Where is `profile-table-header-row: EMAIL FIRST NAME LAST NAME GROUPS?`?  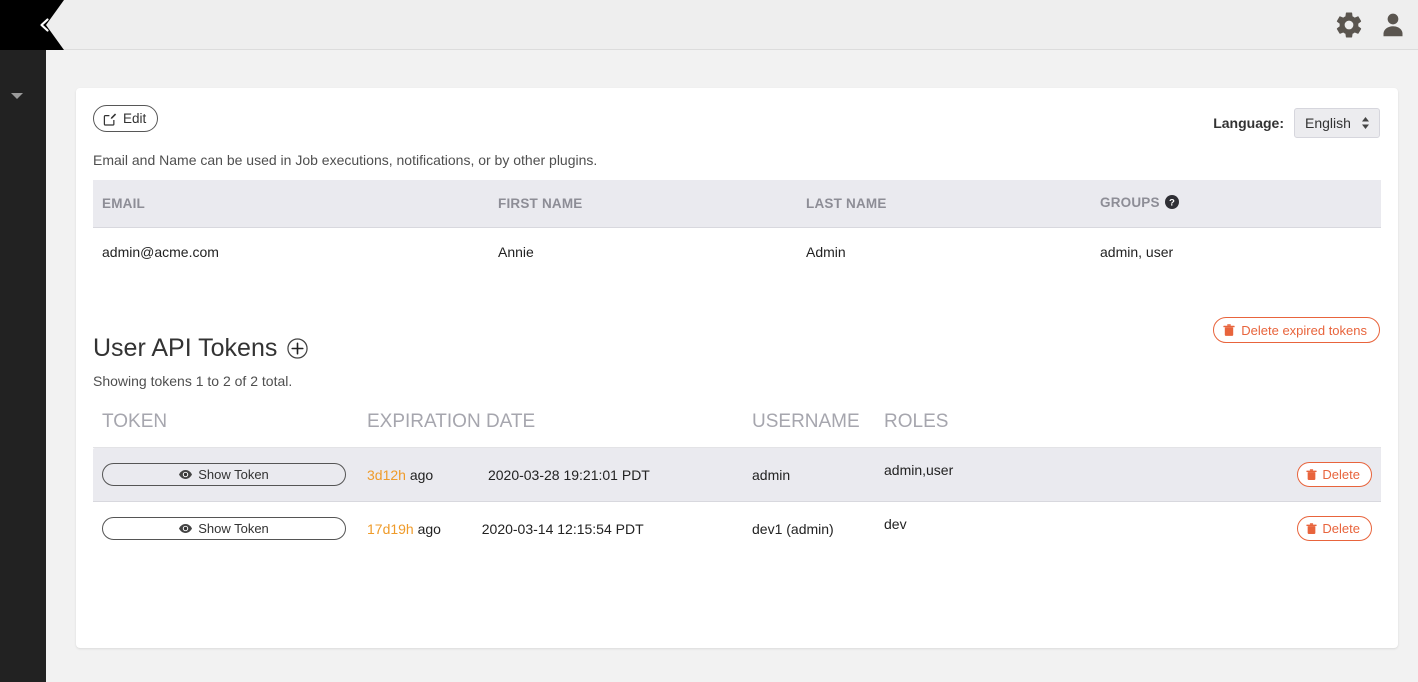 profile-table-header-row: EMAIL FIRST NAME LAST NAME GROUPS? is located at coordinates (737, 204).